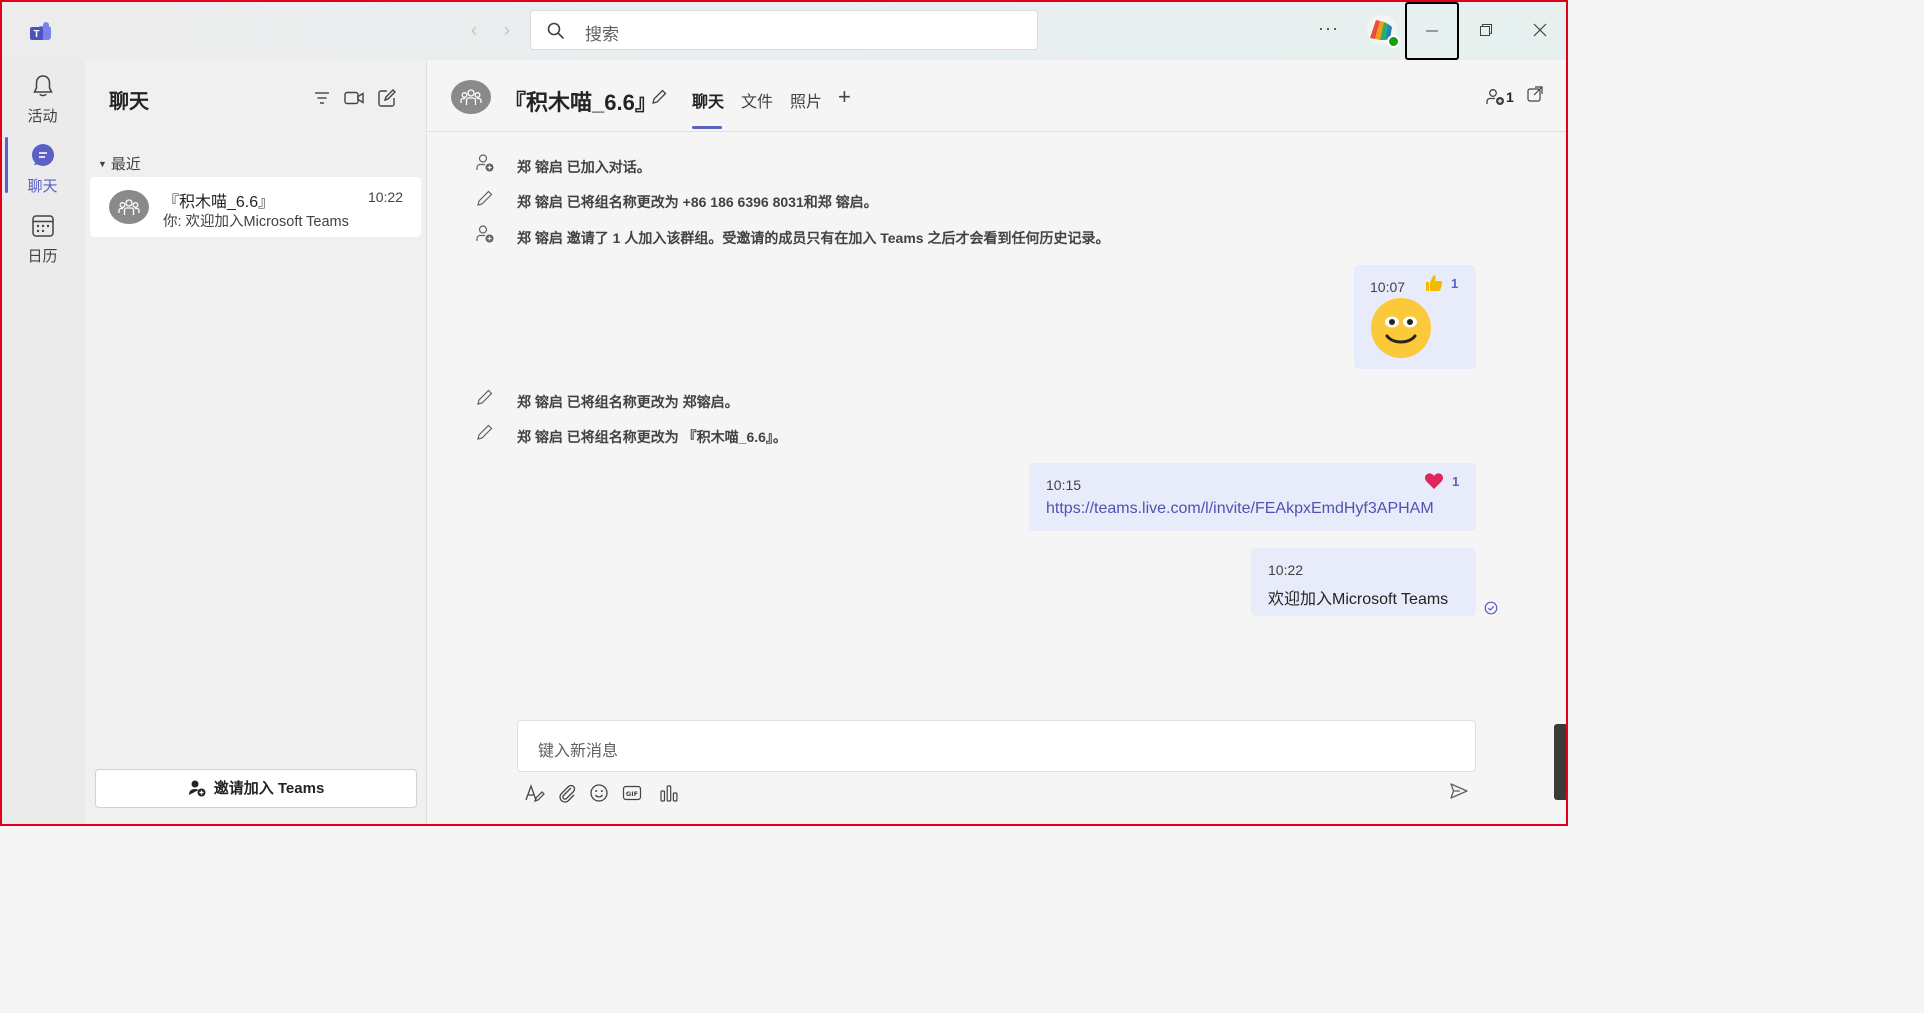 Image resolution: width=1924 pixels, height=1013 pixels. What do you see at coordinates (580, 102) in the screenshot?
I see `conversation-title: 『积木喵_6.6』` at bounding box center [580, 102].